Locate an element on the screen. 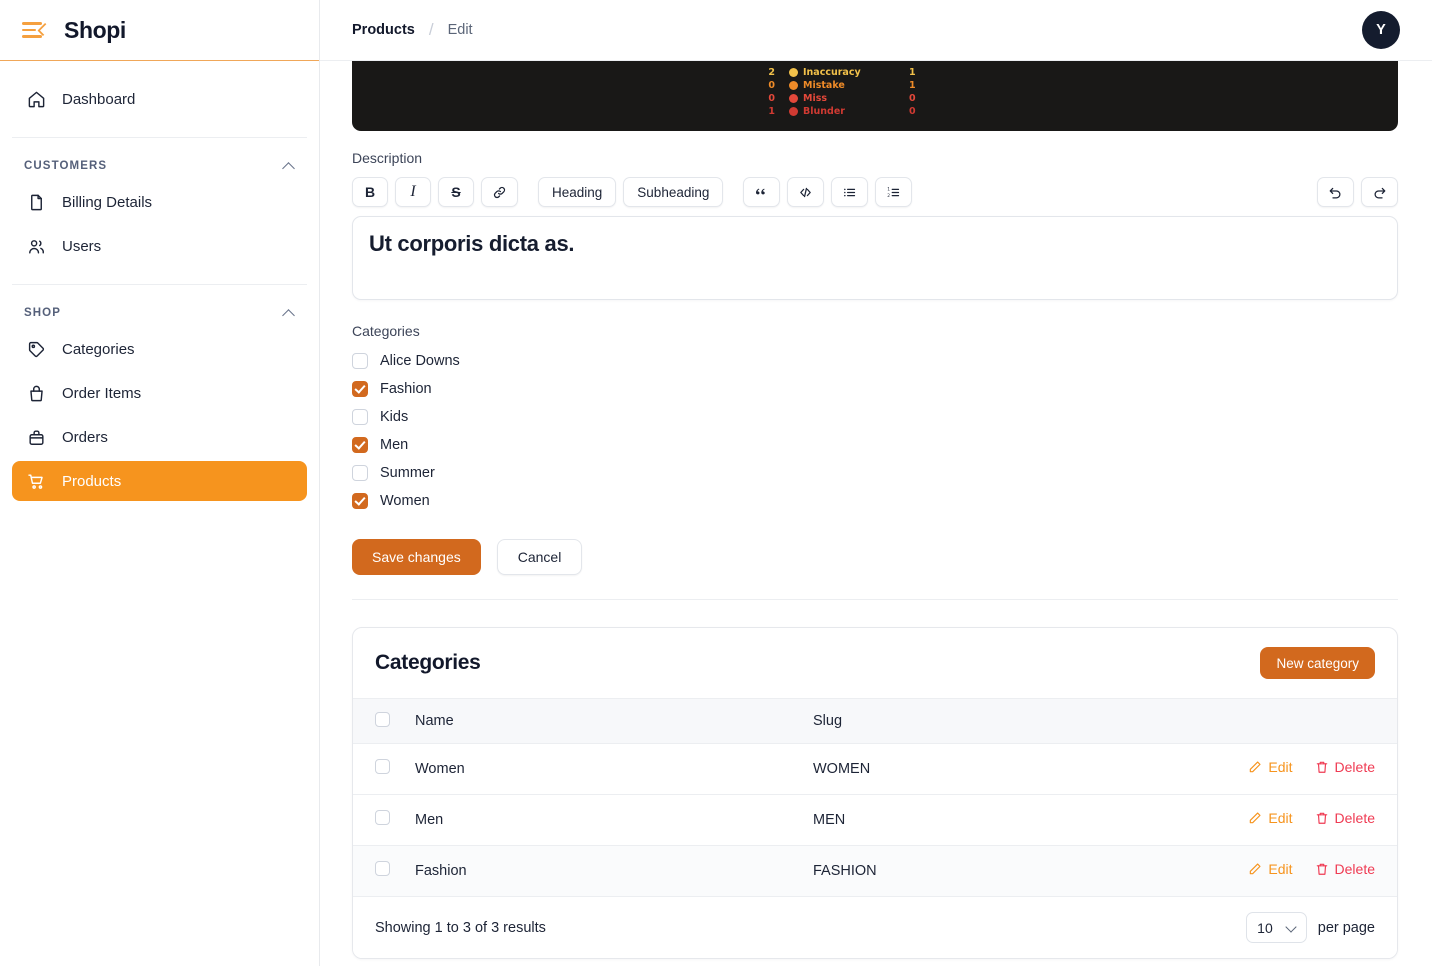 Image resolution: width=1432 pixels, height=966 pixels. select-all-checkbox is located at coordinates (382, 719).